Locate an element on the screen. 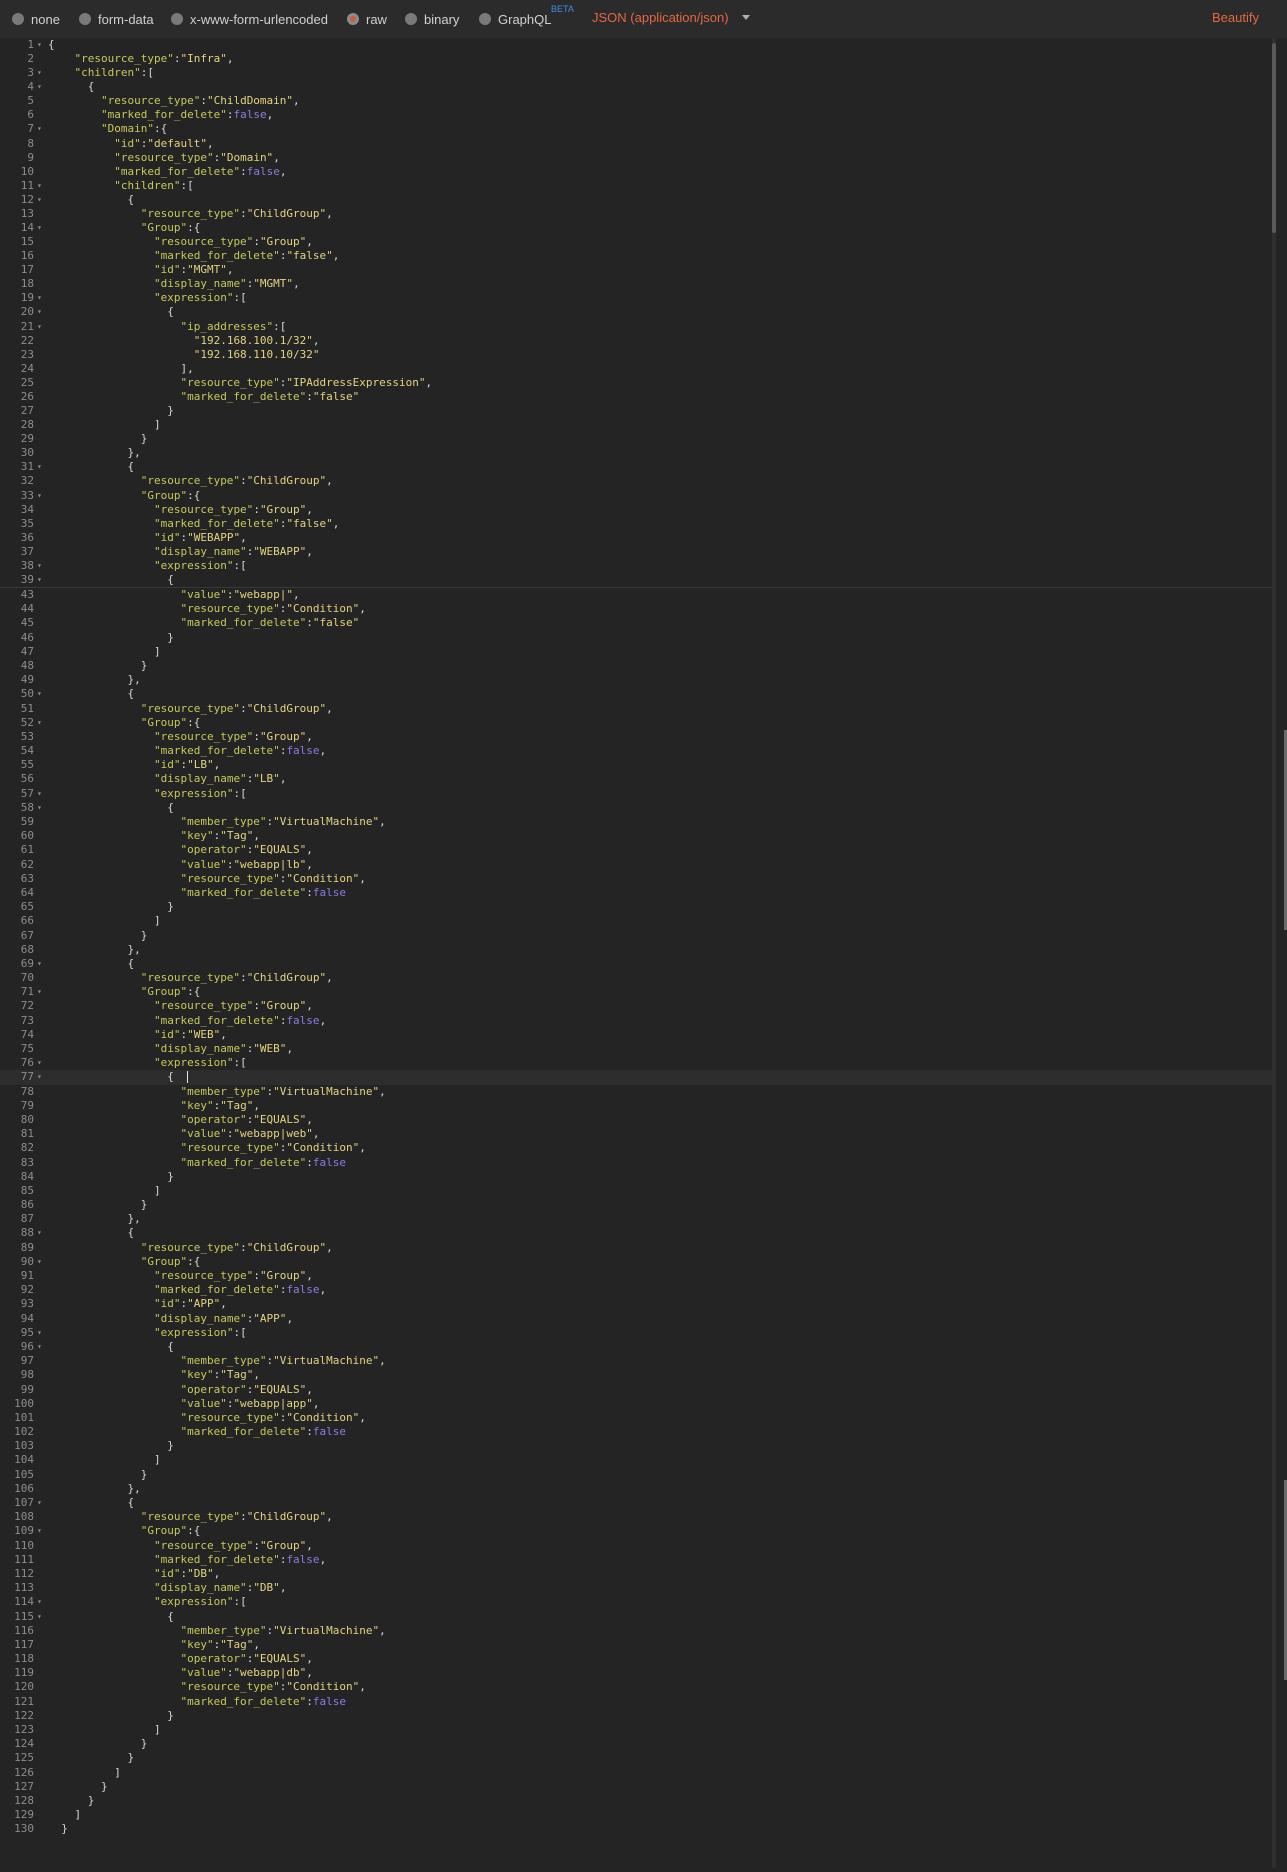 Image resolution: width=1287 pixels, height=1872 pixels. code-line: 98 "key":"Tag", is located at coordinates (636, 1375).